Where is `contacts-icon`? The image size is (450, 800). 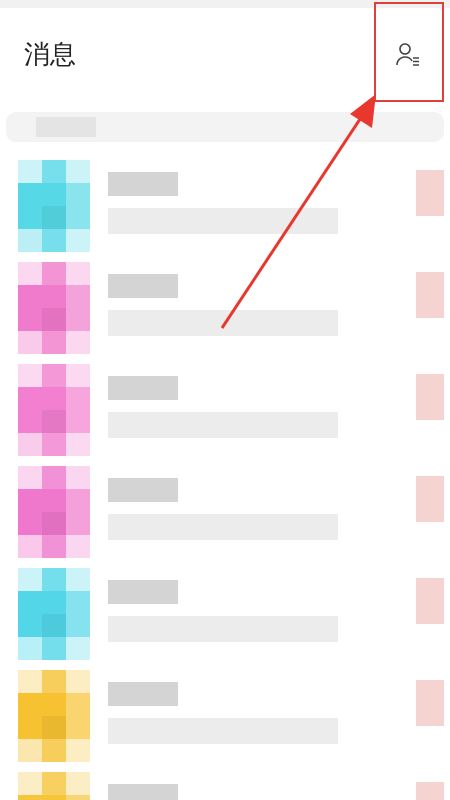 contacts-icon is located at coordinates (408, 54).